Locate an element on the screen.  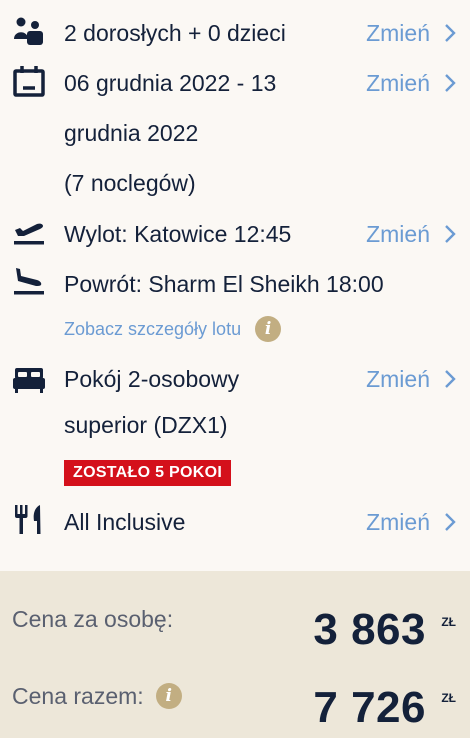
departure-text: Wylot: Katowice 12:45 is located at coordinates (178, 234).